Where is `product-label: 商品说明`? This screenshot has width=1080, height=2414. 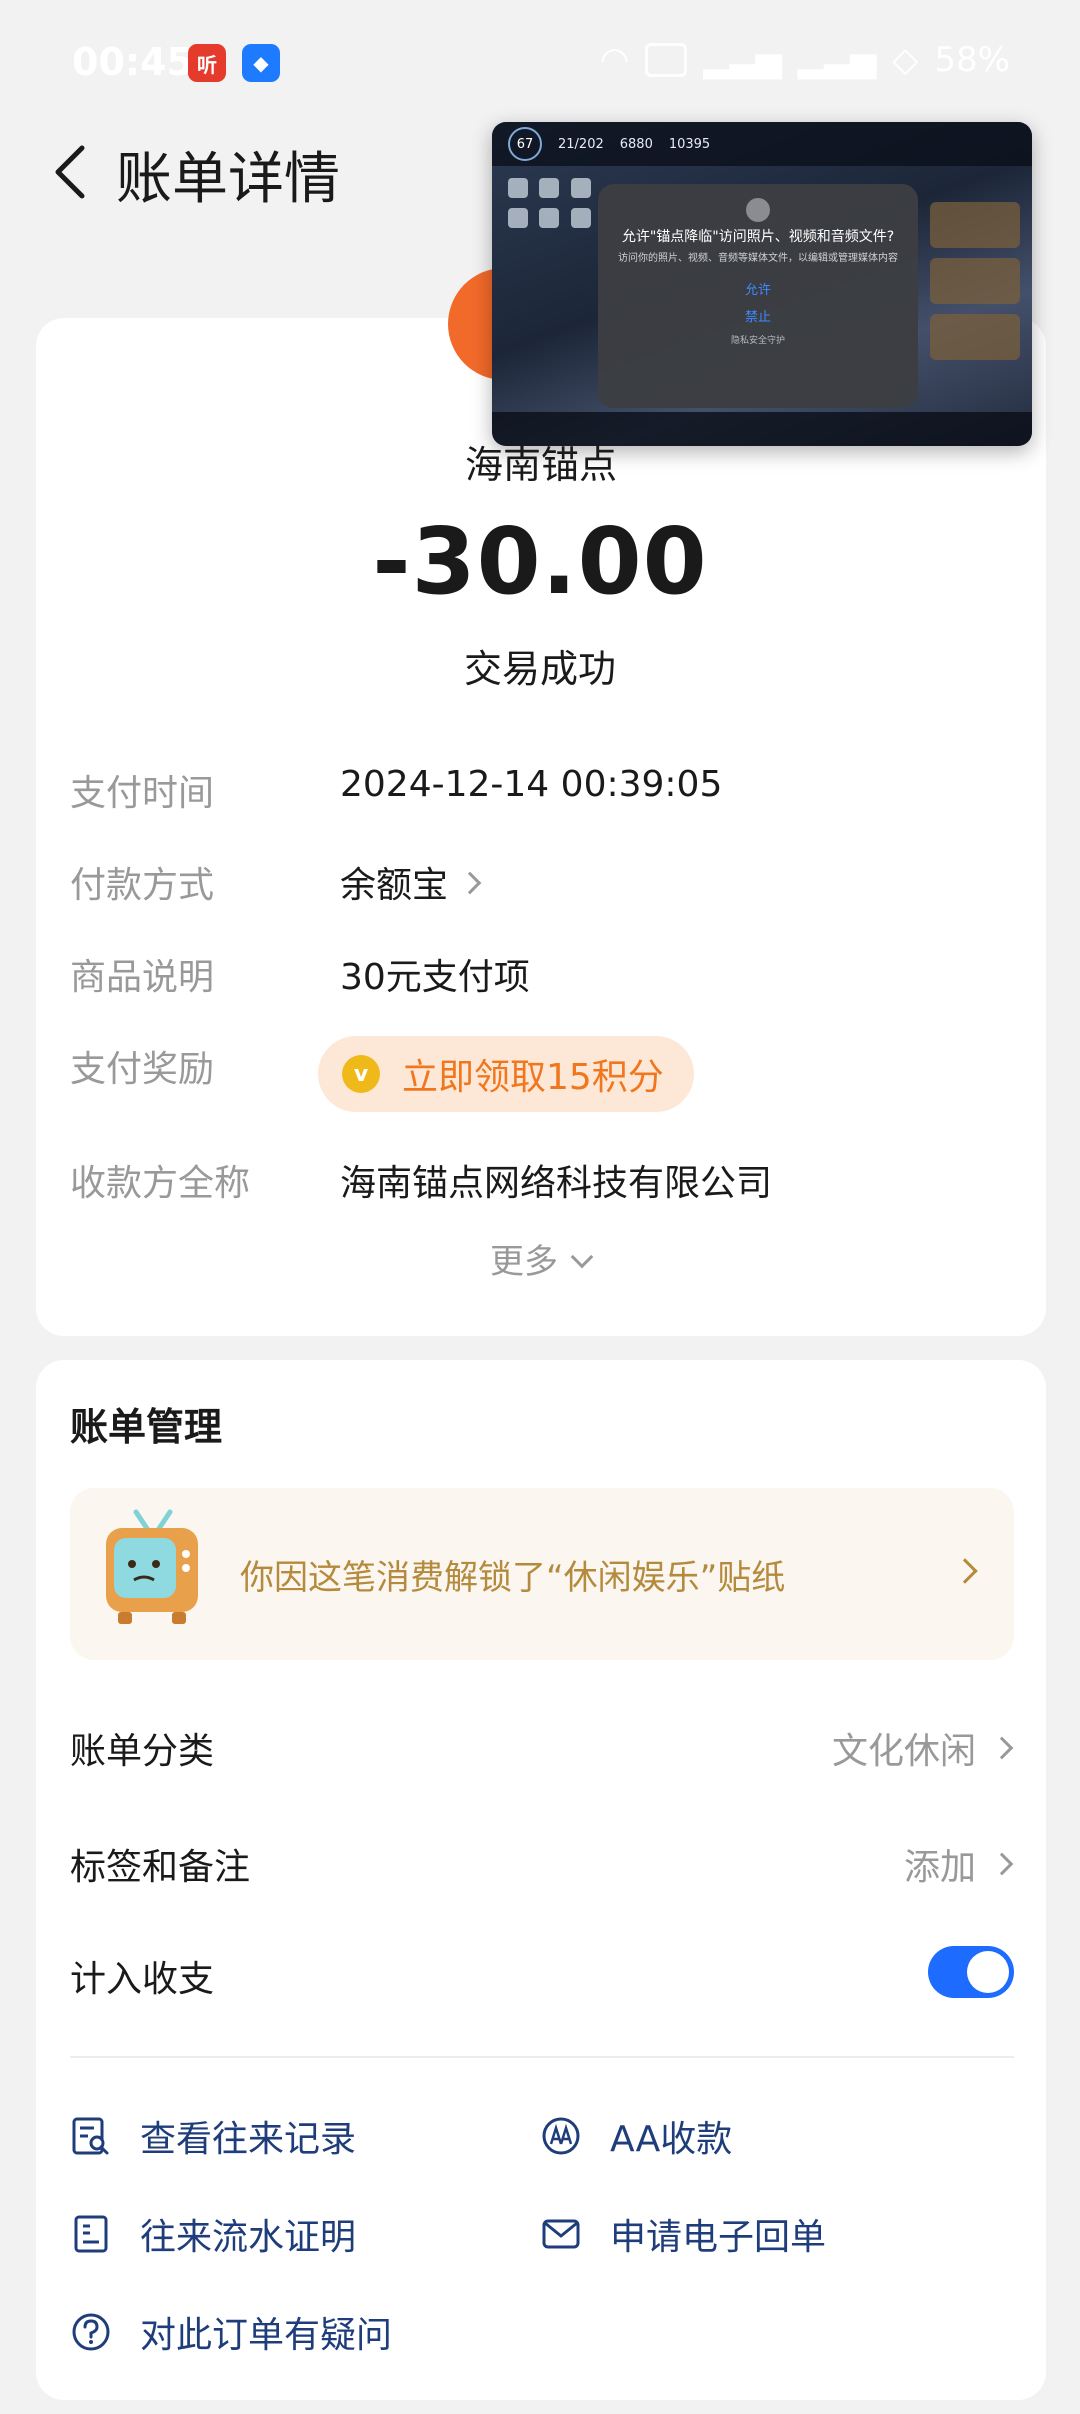
product-label: 商品说明 is located at coordinates (142, 977).